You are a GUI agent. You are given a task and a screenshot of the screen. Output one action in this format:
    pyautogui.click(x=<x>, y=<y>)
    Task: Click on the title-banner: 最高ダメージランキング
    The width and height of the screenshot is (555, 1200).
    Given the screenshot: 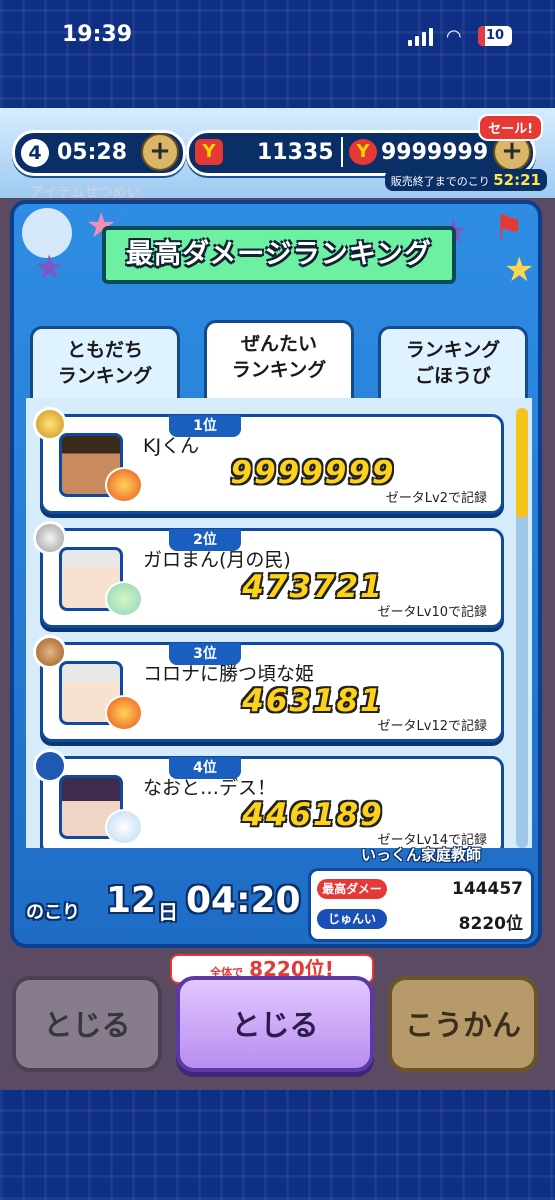 What is the action you would take?
    pyautogui.click(x=279, y=255)
    